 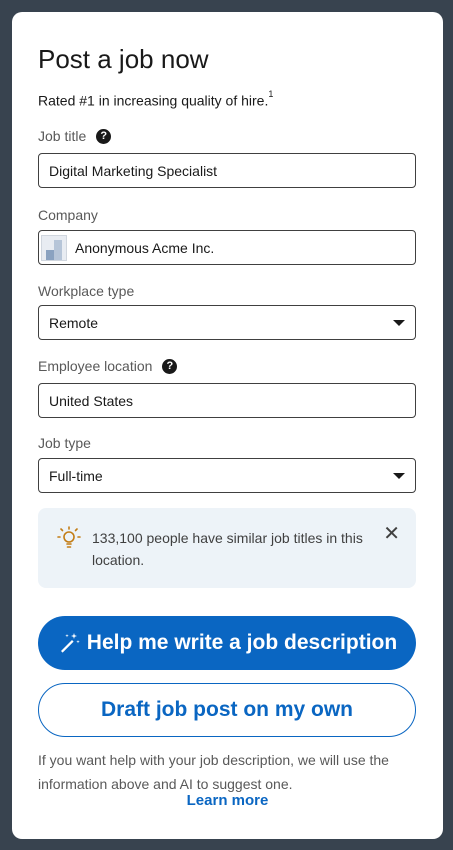 What do you see at coordinates (227, 475) in the screenshot?
I see `job-type-select: Full-time` at bounding box center [227, 475].